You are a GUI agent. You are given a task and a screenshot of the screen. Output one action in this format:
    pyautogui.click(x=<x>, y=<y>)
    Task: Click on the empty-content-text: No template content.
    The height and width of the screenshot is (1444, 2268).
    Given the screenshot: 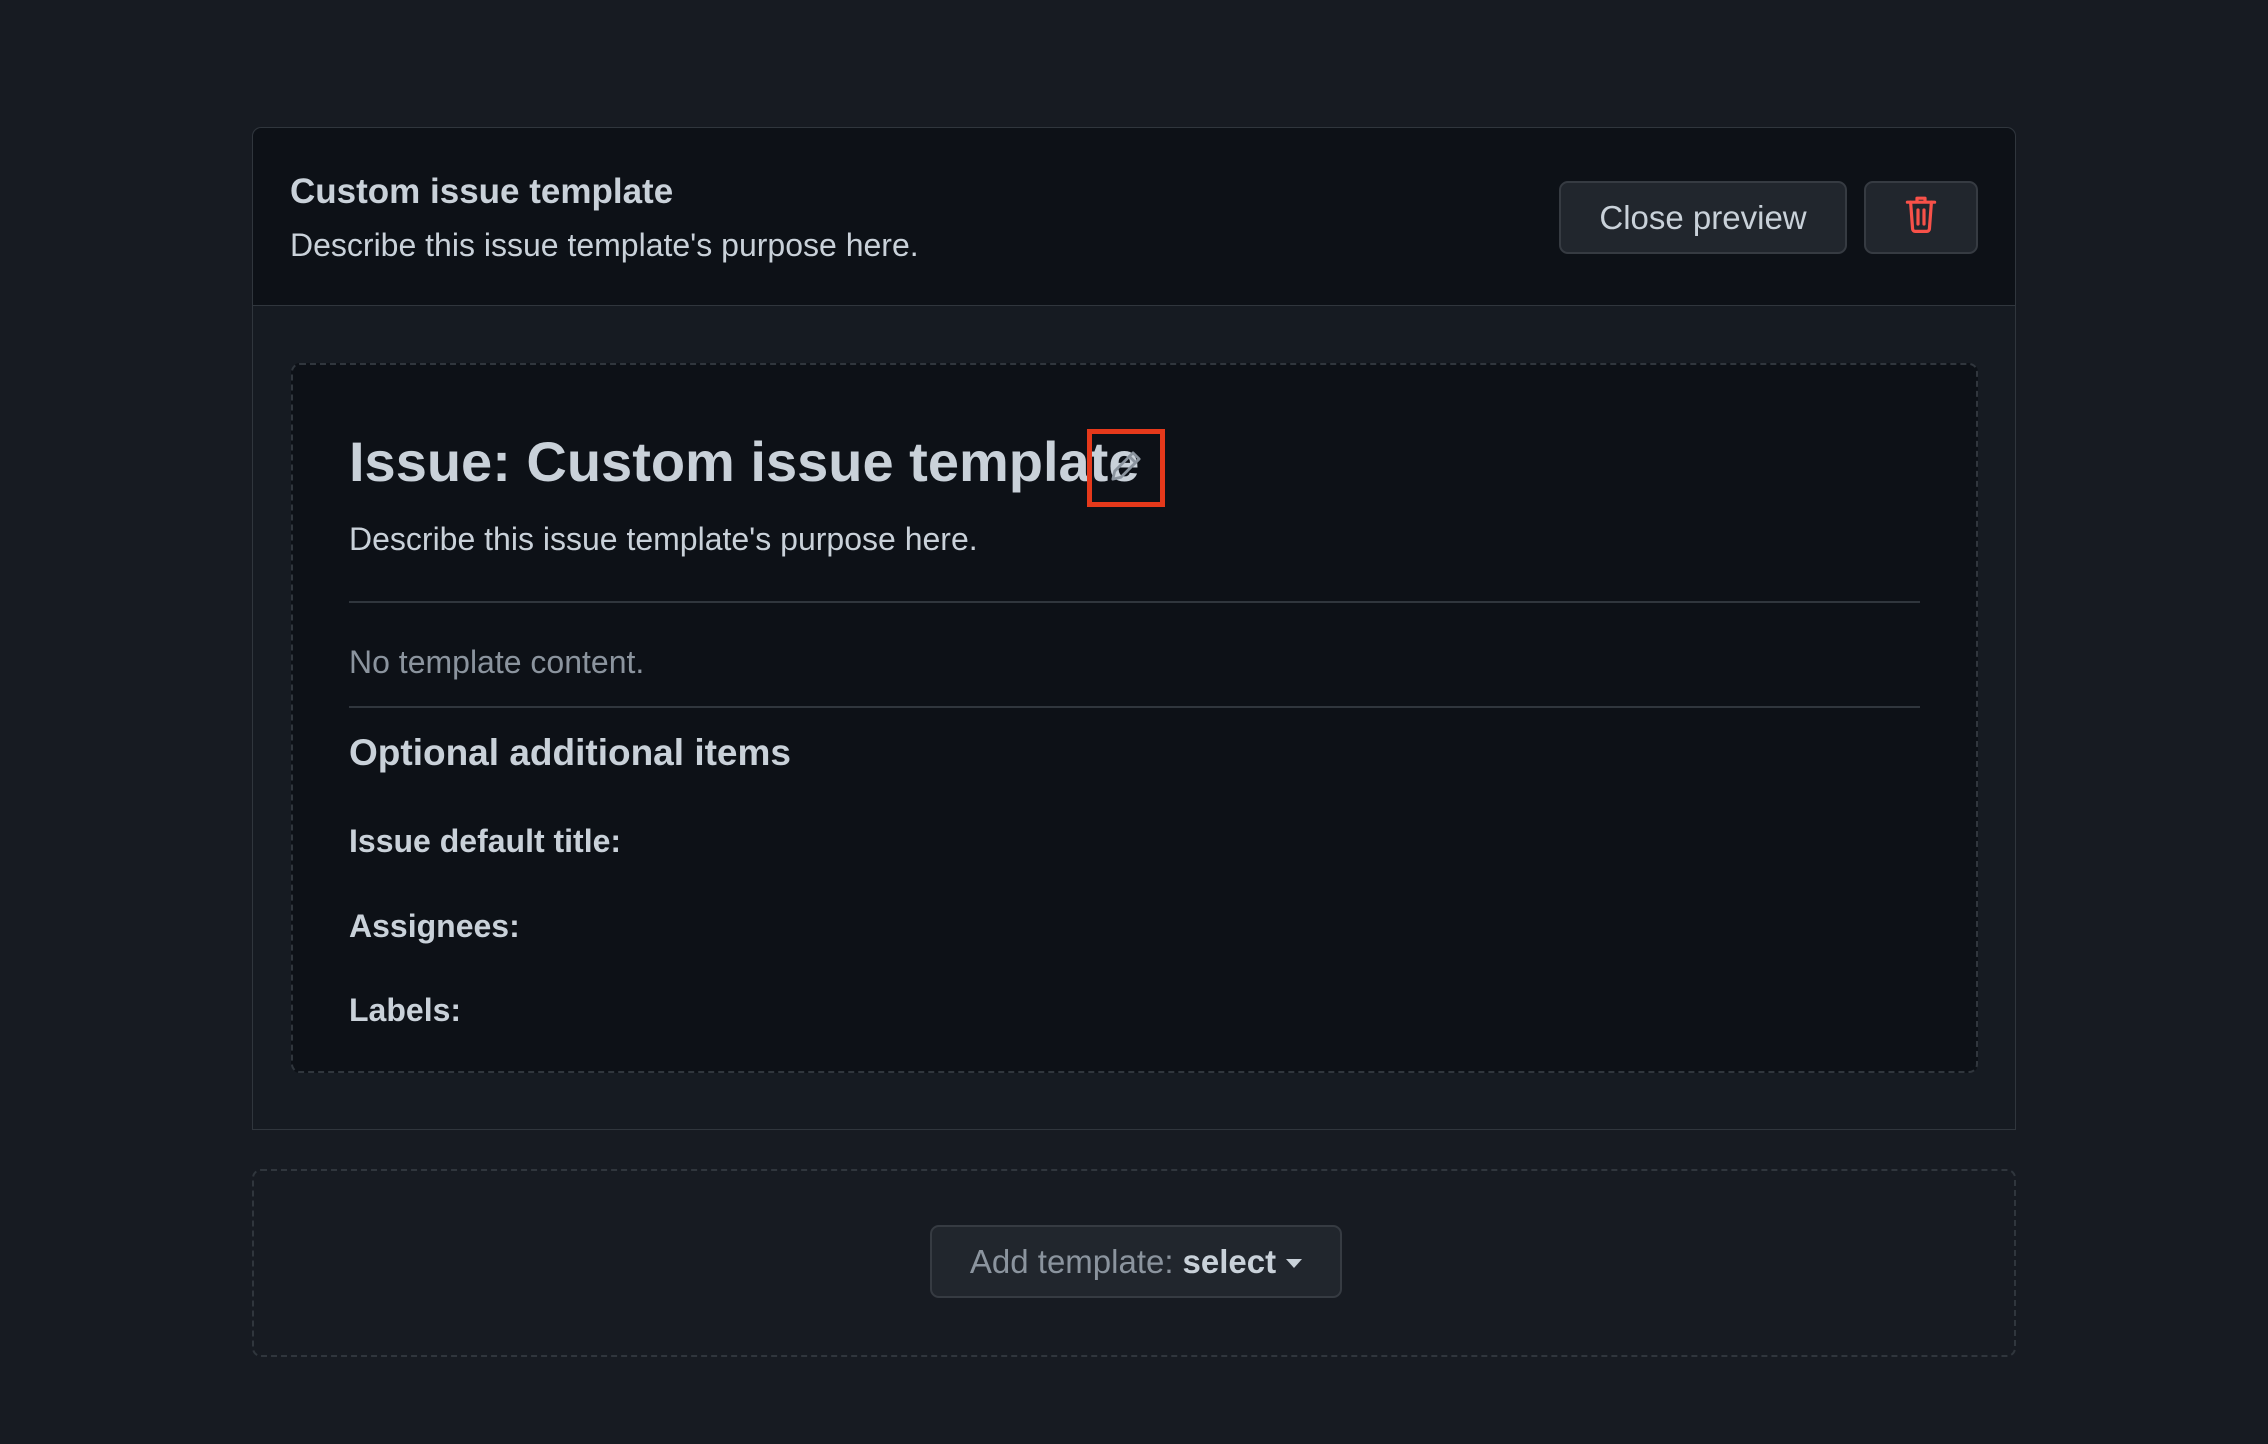 What is the action you would take?
    pyautogui.click(x=497, y=662)
    